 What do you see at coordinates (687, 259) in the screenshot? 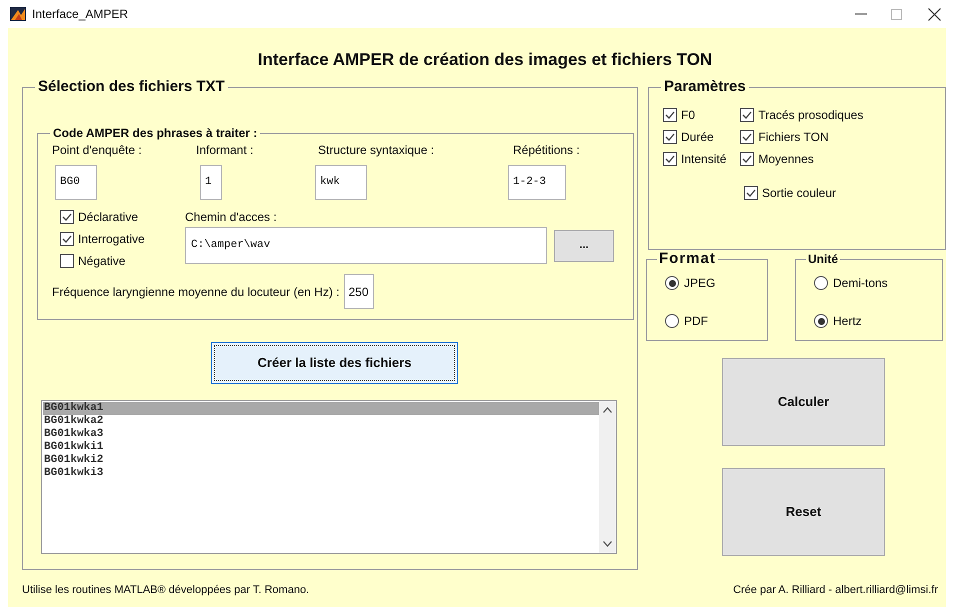
I see `panel-title: Format` at bounding box center [687, 259].